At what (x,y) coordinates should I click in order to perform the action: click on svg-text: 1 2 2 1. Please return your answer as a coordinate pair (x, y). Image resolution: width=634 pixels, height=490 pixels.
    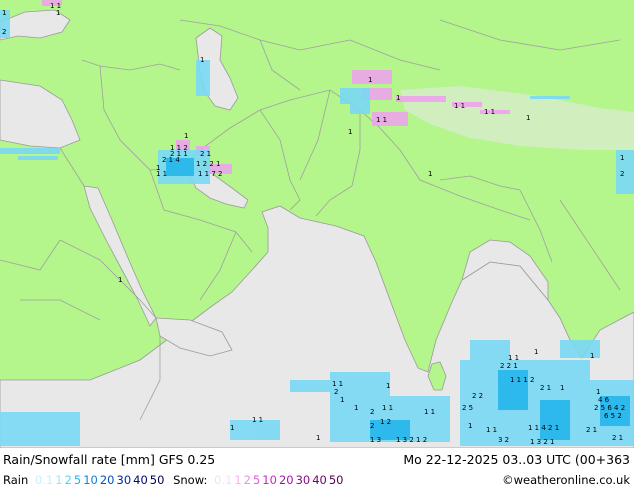
    Looking at the image, I should click on (208, 164).